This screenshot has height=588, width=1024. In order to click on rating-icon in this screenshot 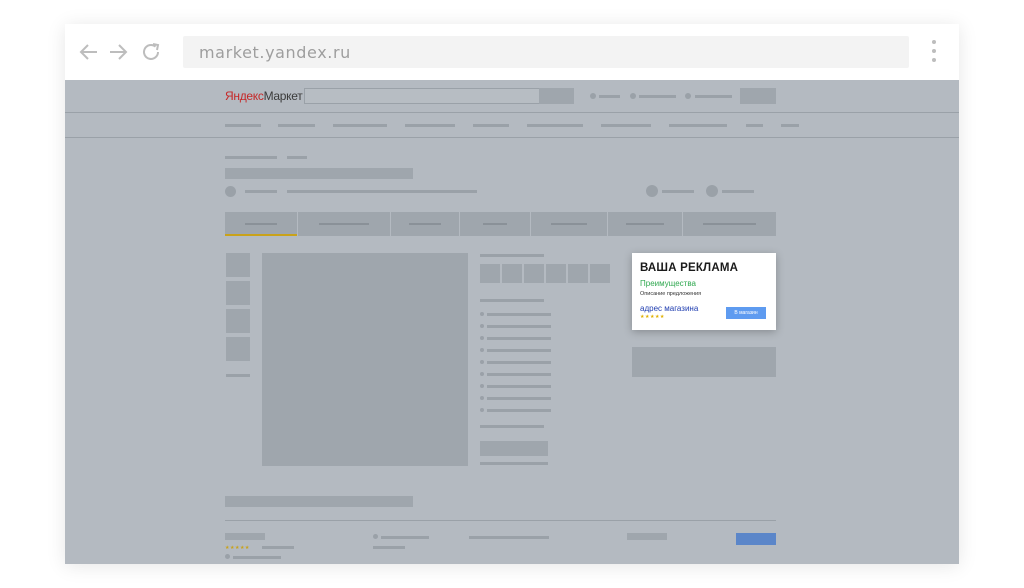, I will do `click(230, 191)`.